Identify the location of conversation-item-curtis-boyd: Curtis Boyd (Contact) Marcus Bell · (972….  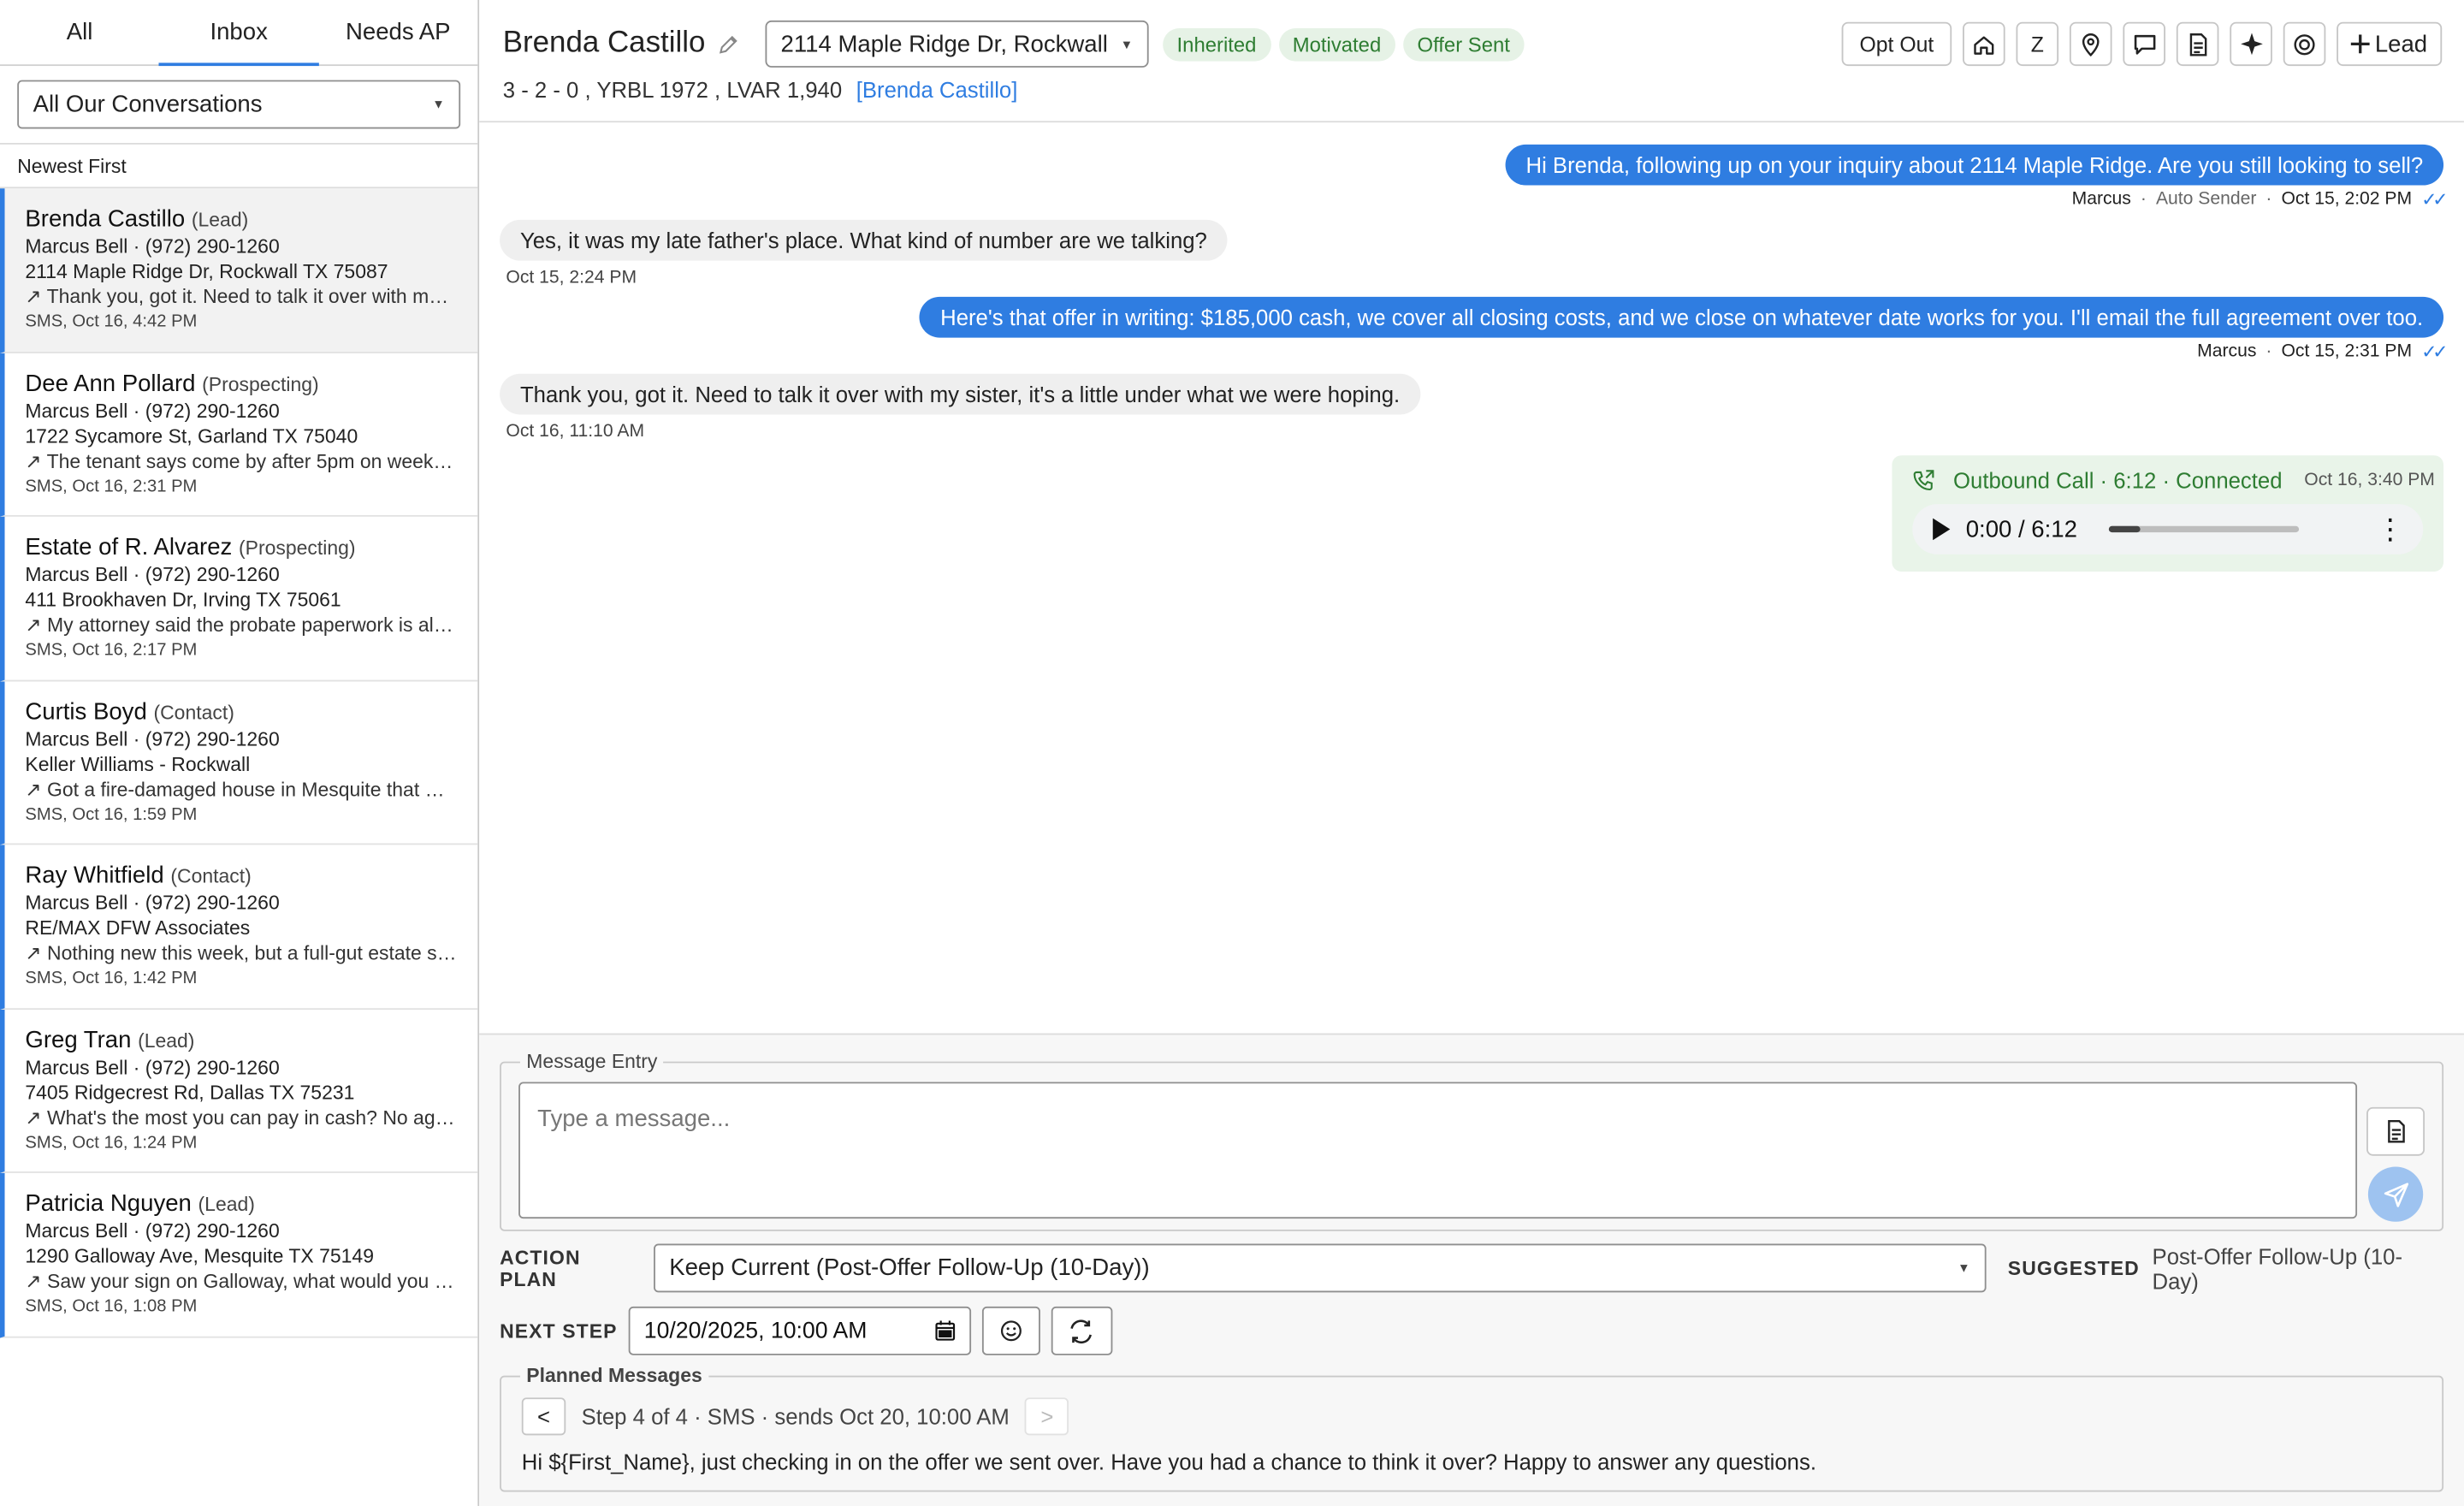
(239, 762).